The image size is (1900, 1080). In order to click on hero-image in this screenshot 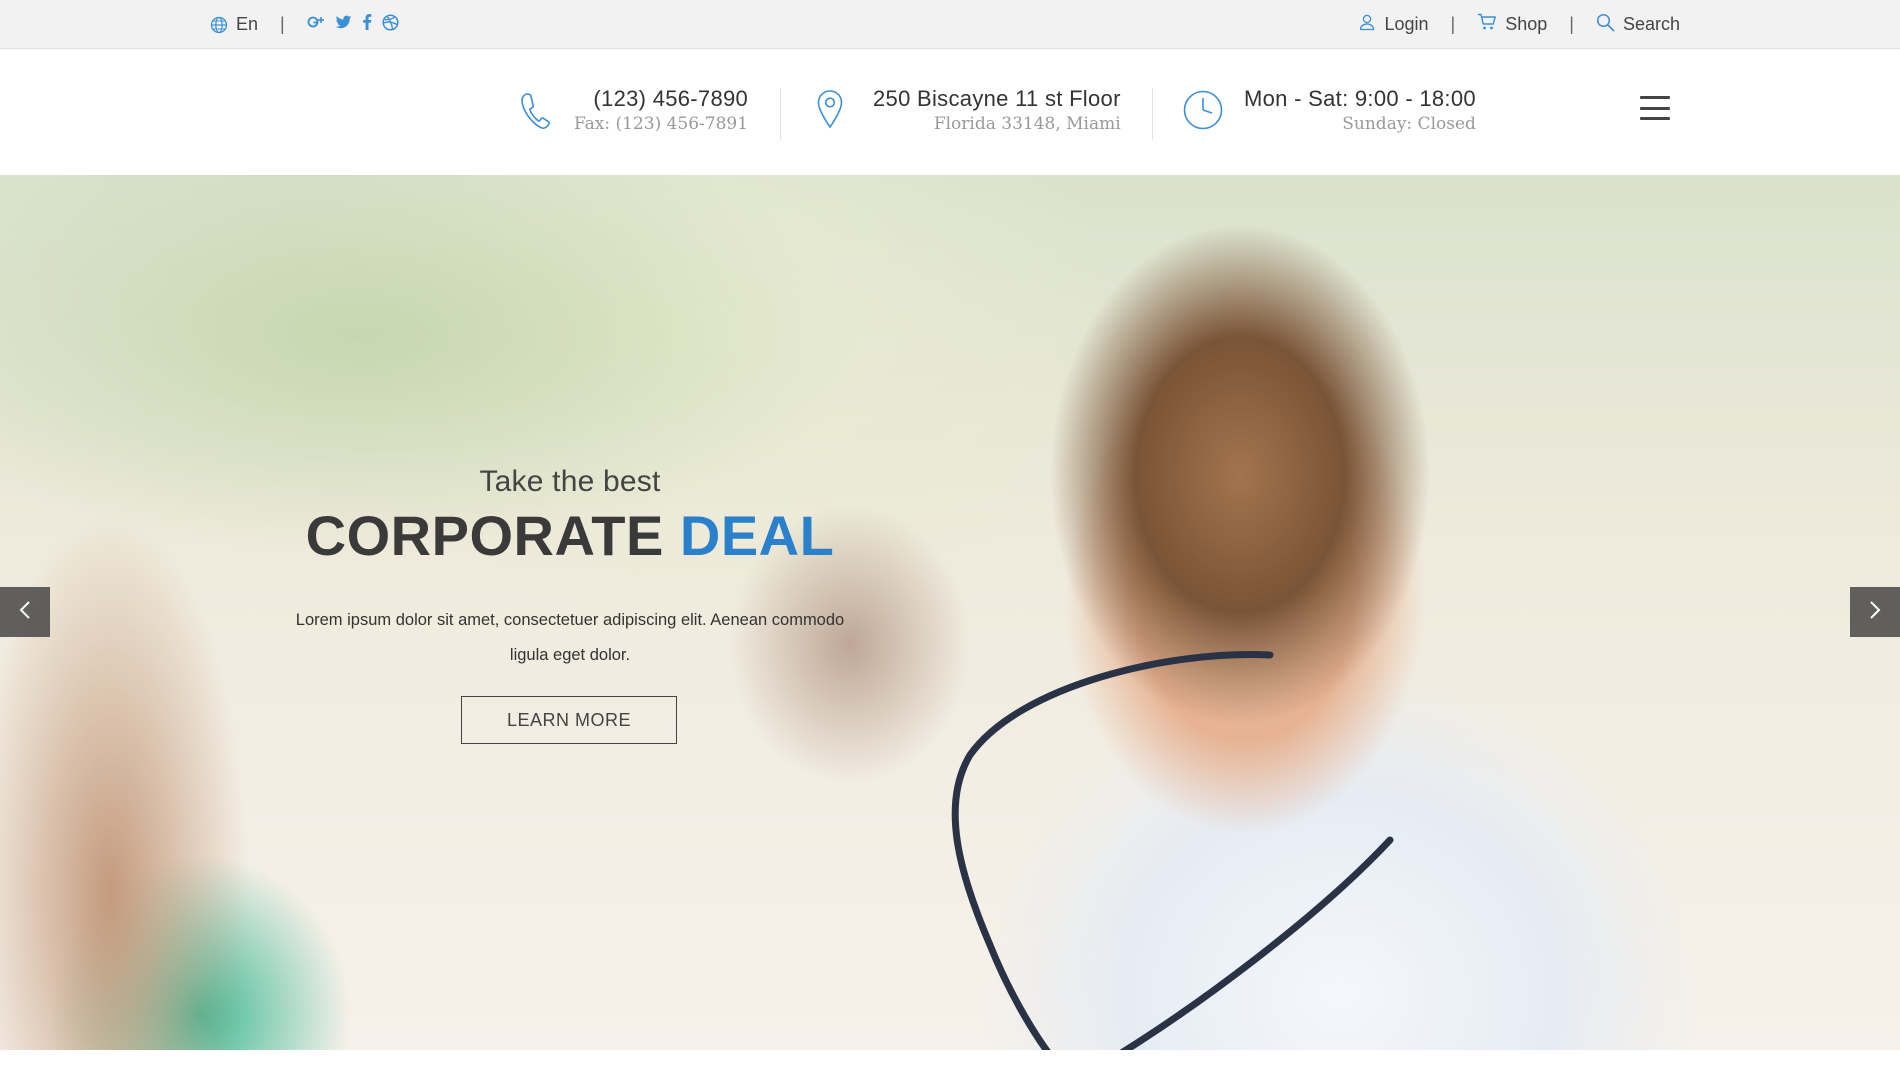, I will do `click(1172, 850)`.